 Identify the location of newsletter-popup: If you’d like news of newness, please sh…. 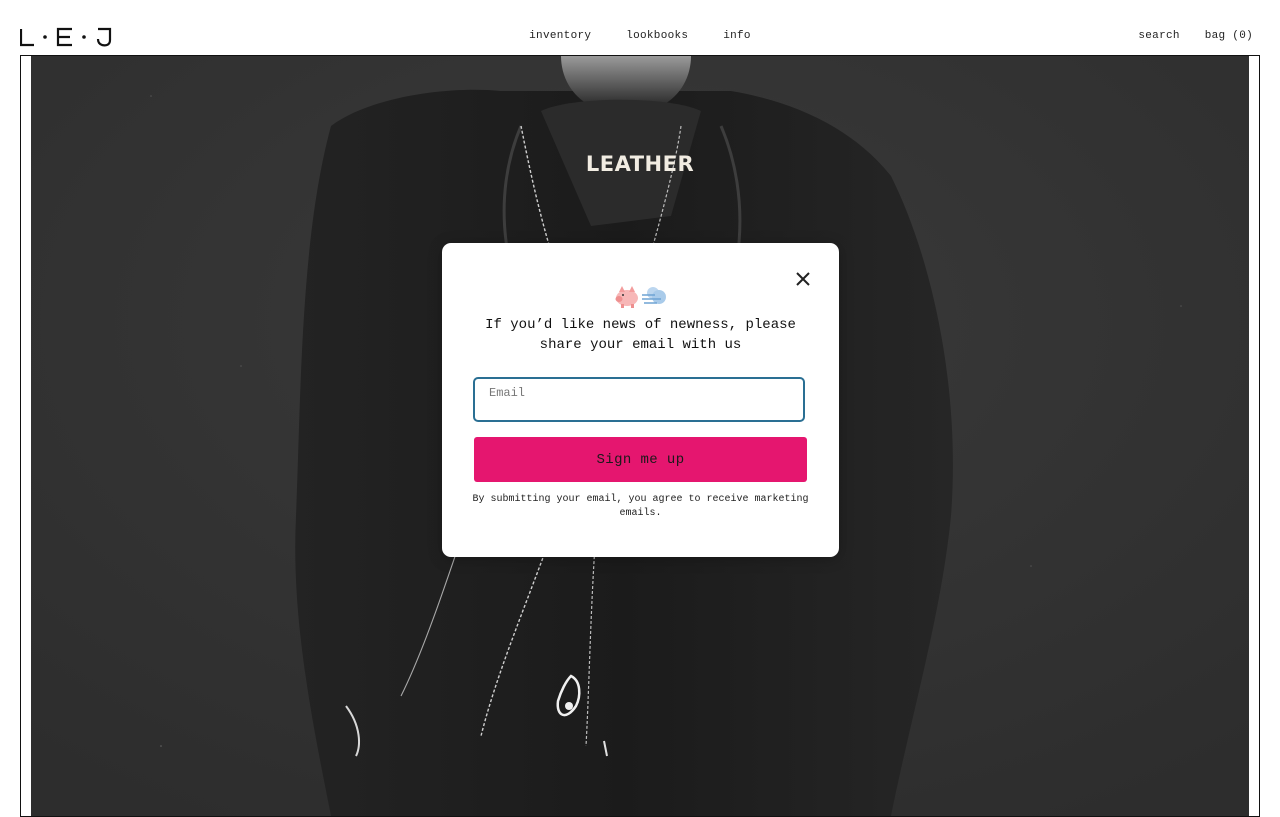
(640, 400).